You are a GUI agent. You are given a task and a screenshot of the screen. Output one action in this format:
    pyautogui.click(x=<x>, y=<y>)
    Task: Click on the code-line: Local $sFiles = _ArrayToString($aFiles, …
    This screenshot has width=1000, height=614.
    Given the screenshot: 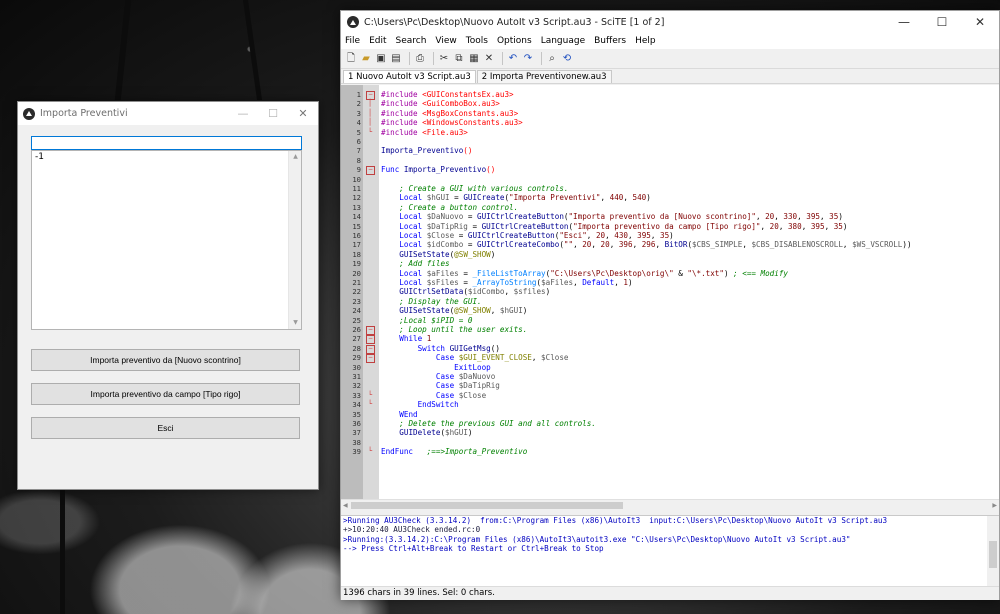 What is the action you would take?
    pyautogui.click(x=506, y=282)
    